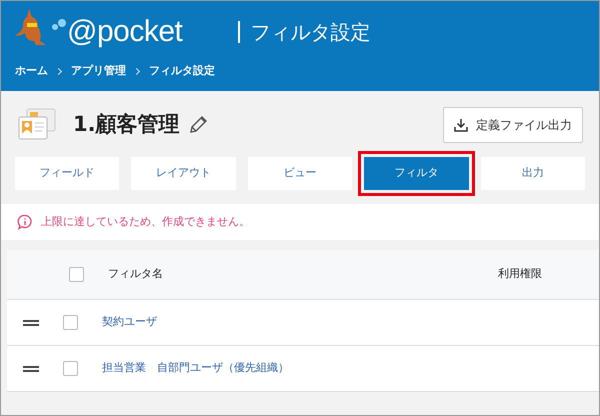  What do you see at coordinates (183, 173) in the screenshot?
I see `tab: レイアウト` at bounding box center [183, 173].